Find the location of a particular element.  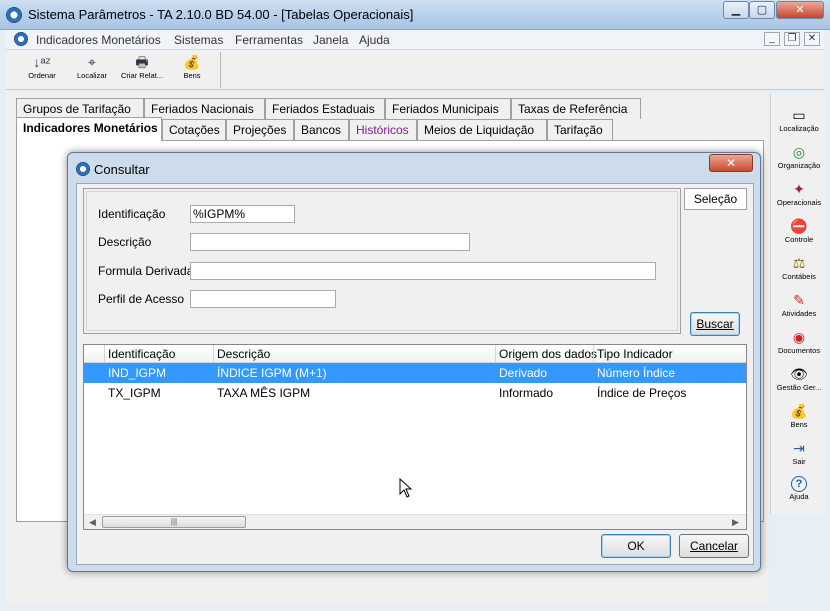

side-bens-button: 💰 Bens is located at coordinates (799, 419).